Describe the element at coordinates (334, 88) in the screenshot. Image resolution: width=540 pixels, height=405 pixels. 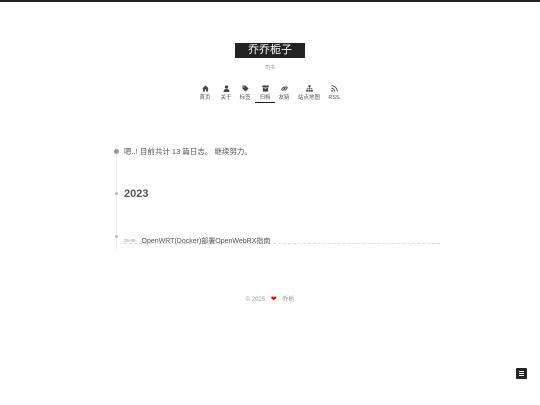
I see `rss-icon` at that location.